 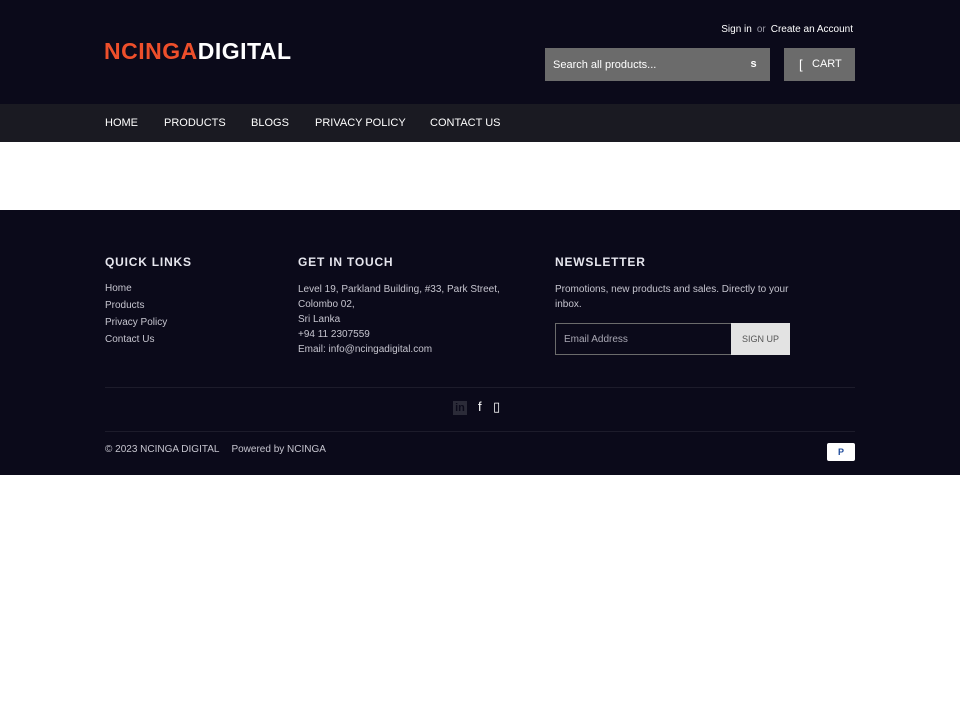 What do you see at coordinates (413, 349) in the screenshot?
I see `email-address: Email: info@ncingadigital.com` at bounding box center [413, 349].